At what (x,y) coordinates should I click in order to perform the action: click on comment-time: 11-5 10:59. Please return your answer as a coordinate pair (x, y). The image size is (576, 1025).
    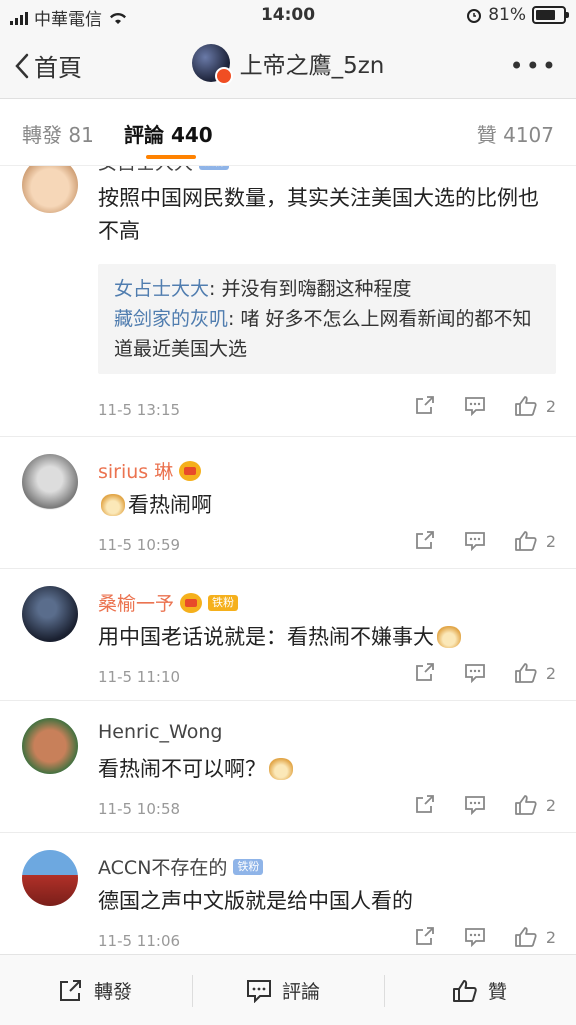
    Looking at the image, I should click on (139, 545).